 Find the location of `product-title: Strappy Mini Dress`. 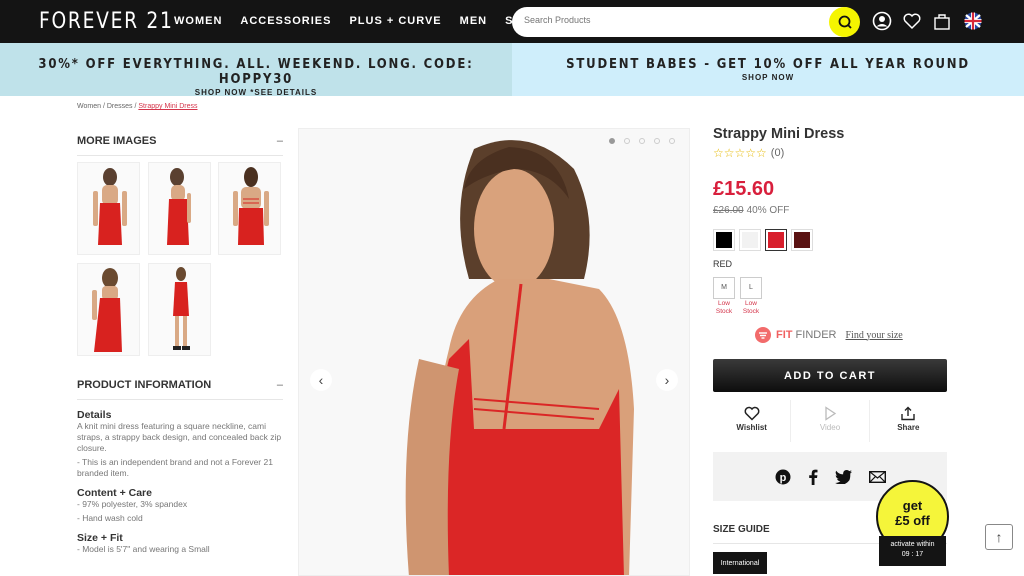

product-title: Strappy Mini Dress is located at coordinates (779, 134).